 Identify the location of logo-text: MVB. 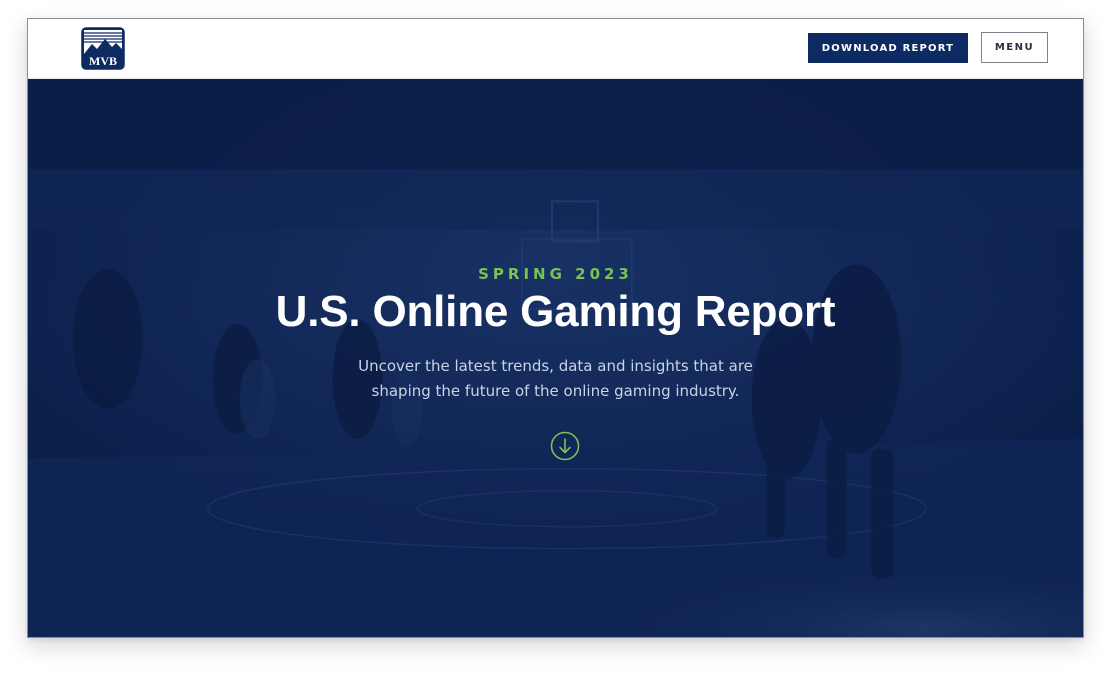
(103, 61).